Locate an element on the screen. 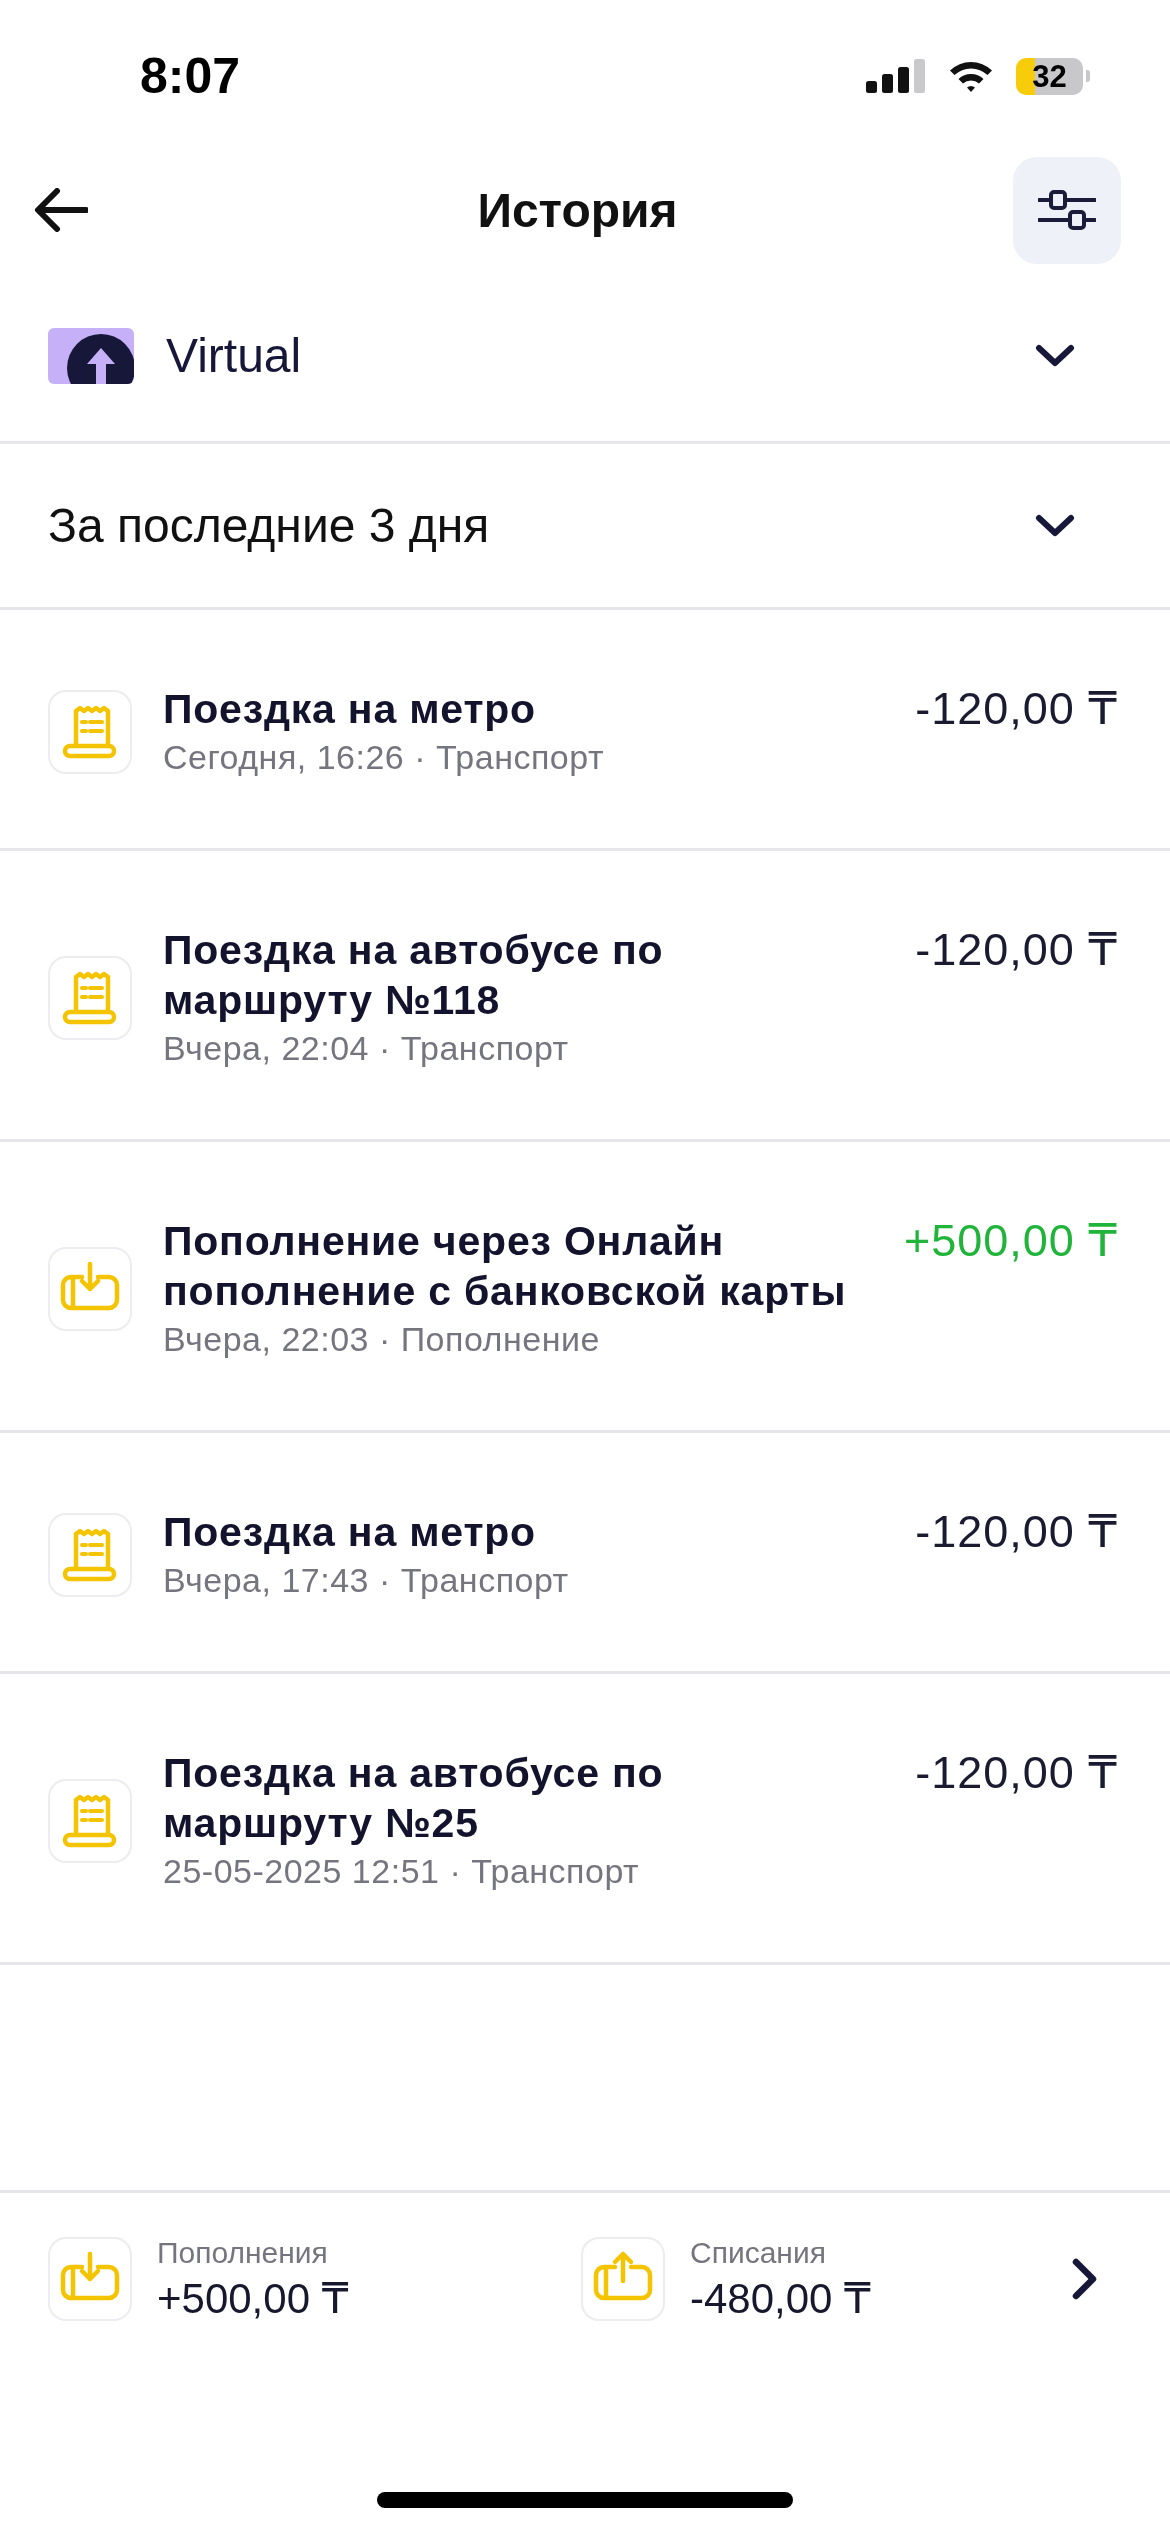  summary-label: Пополнения is located at coordinates (243, 2253).